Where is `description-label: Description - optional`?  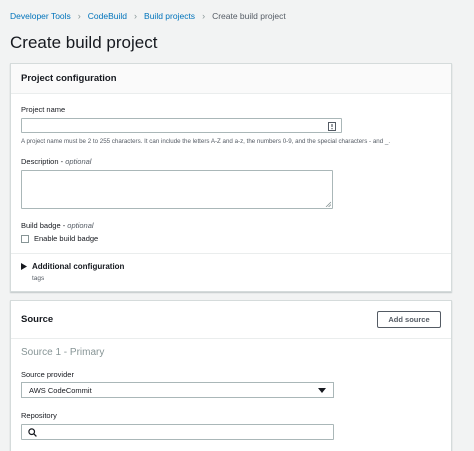
description-label: Description - optional is located at coordinates (56, 161).